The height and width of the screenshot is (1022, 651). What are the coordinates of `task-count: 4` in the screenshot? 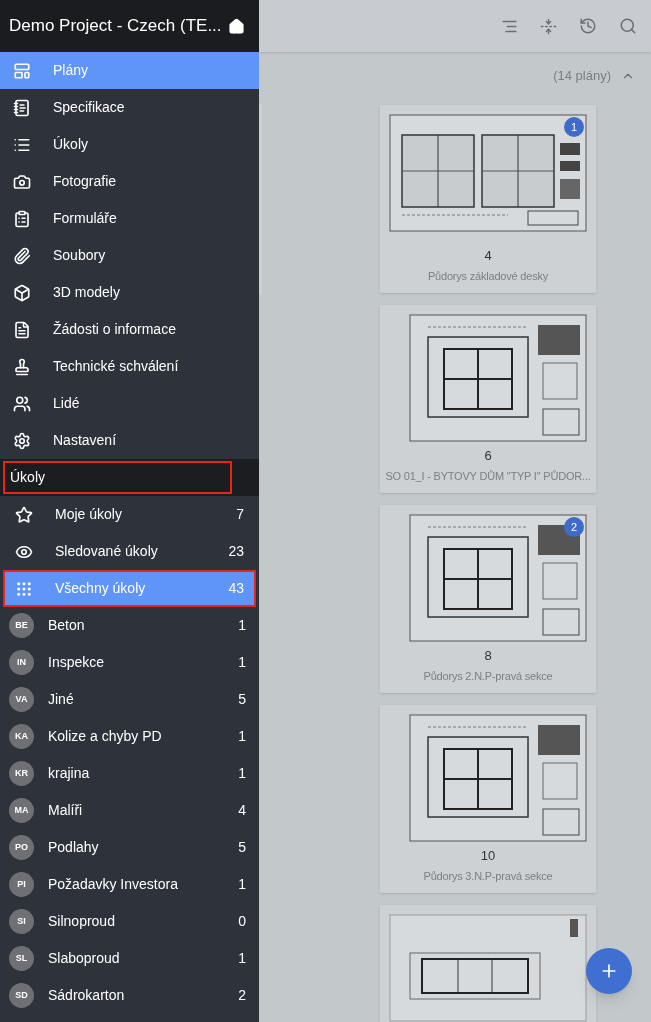 It's located at (242, 810).